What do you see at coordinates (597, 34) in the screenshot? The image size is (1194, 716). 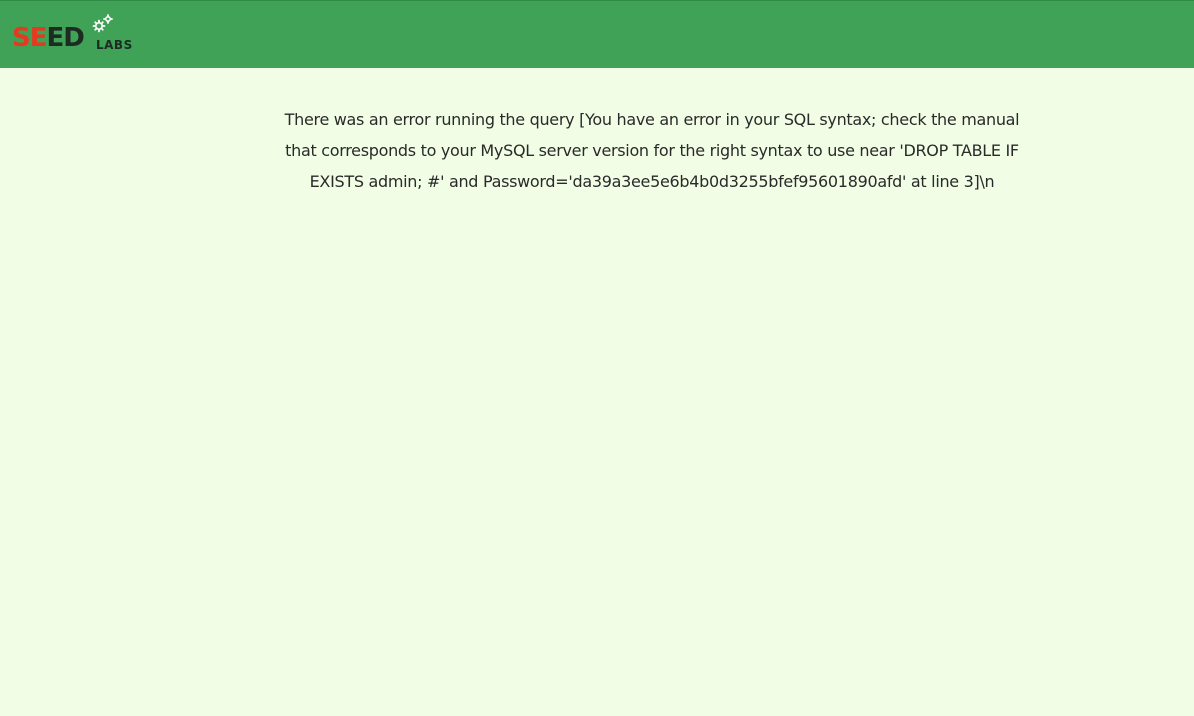 I see `top-navbar: SEED LABS` at bounding box center [597, 34].